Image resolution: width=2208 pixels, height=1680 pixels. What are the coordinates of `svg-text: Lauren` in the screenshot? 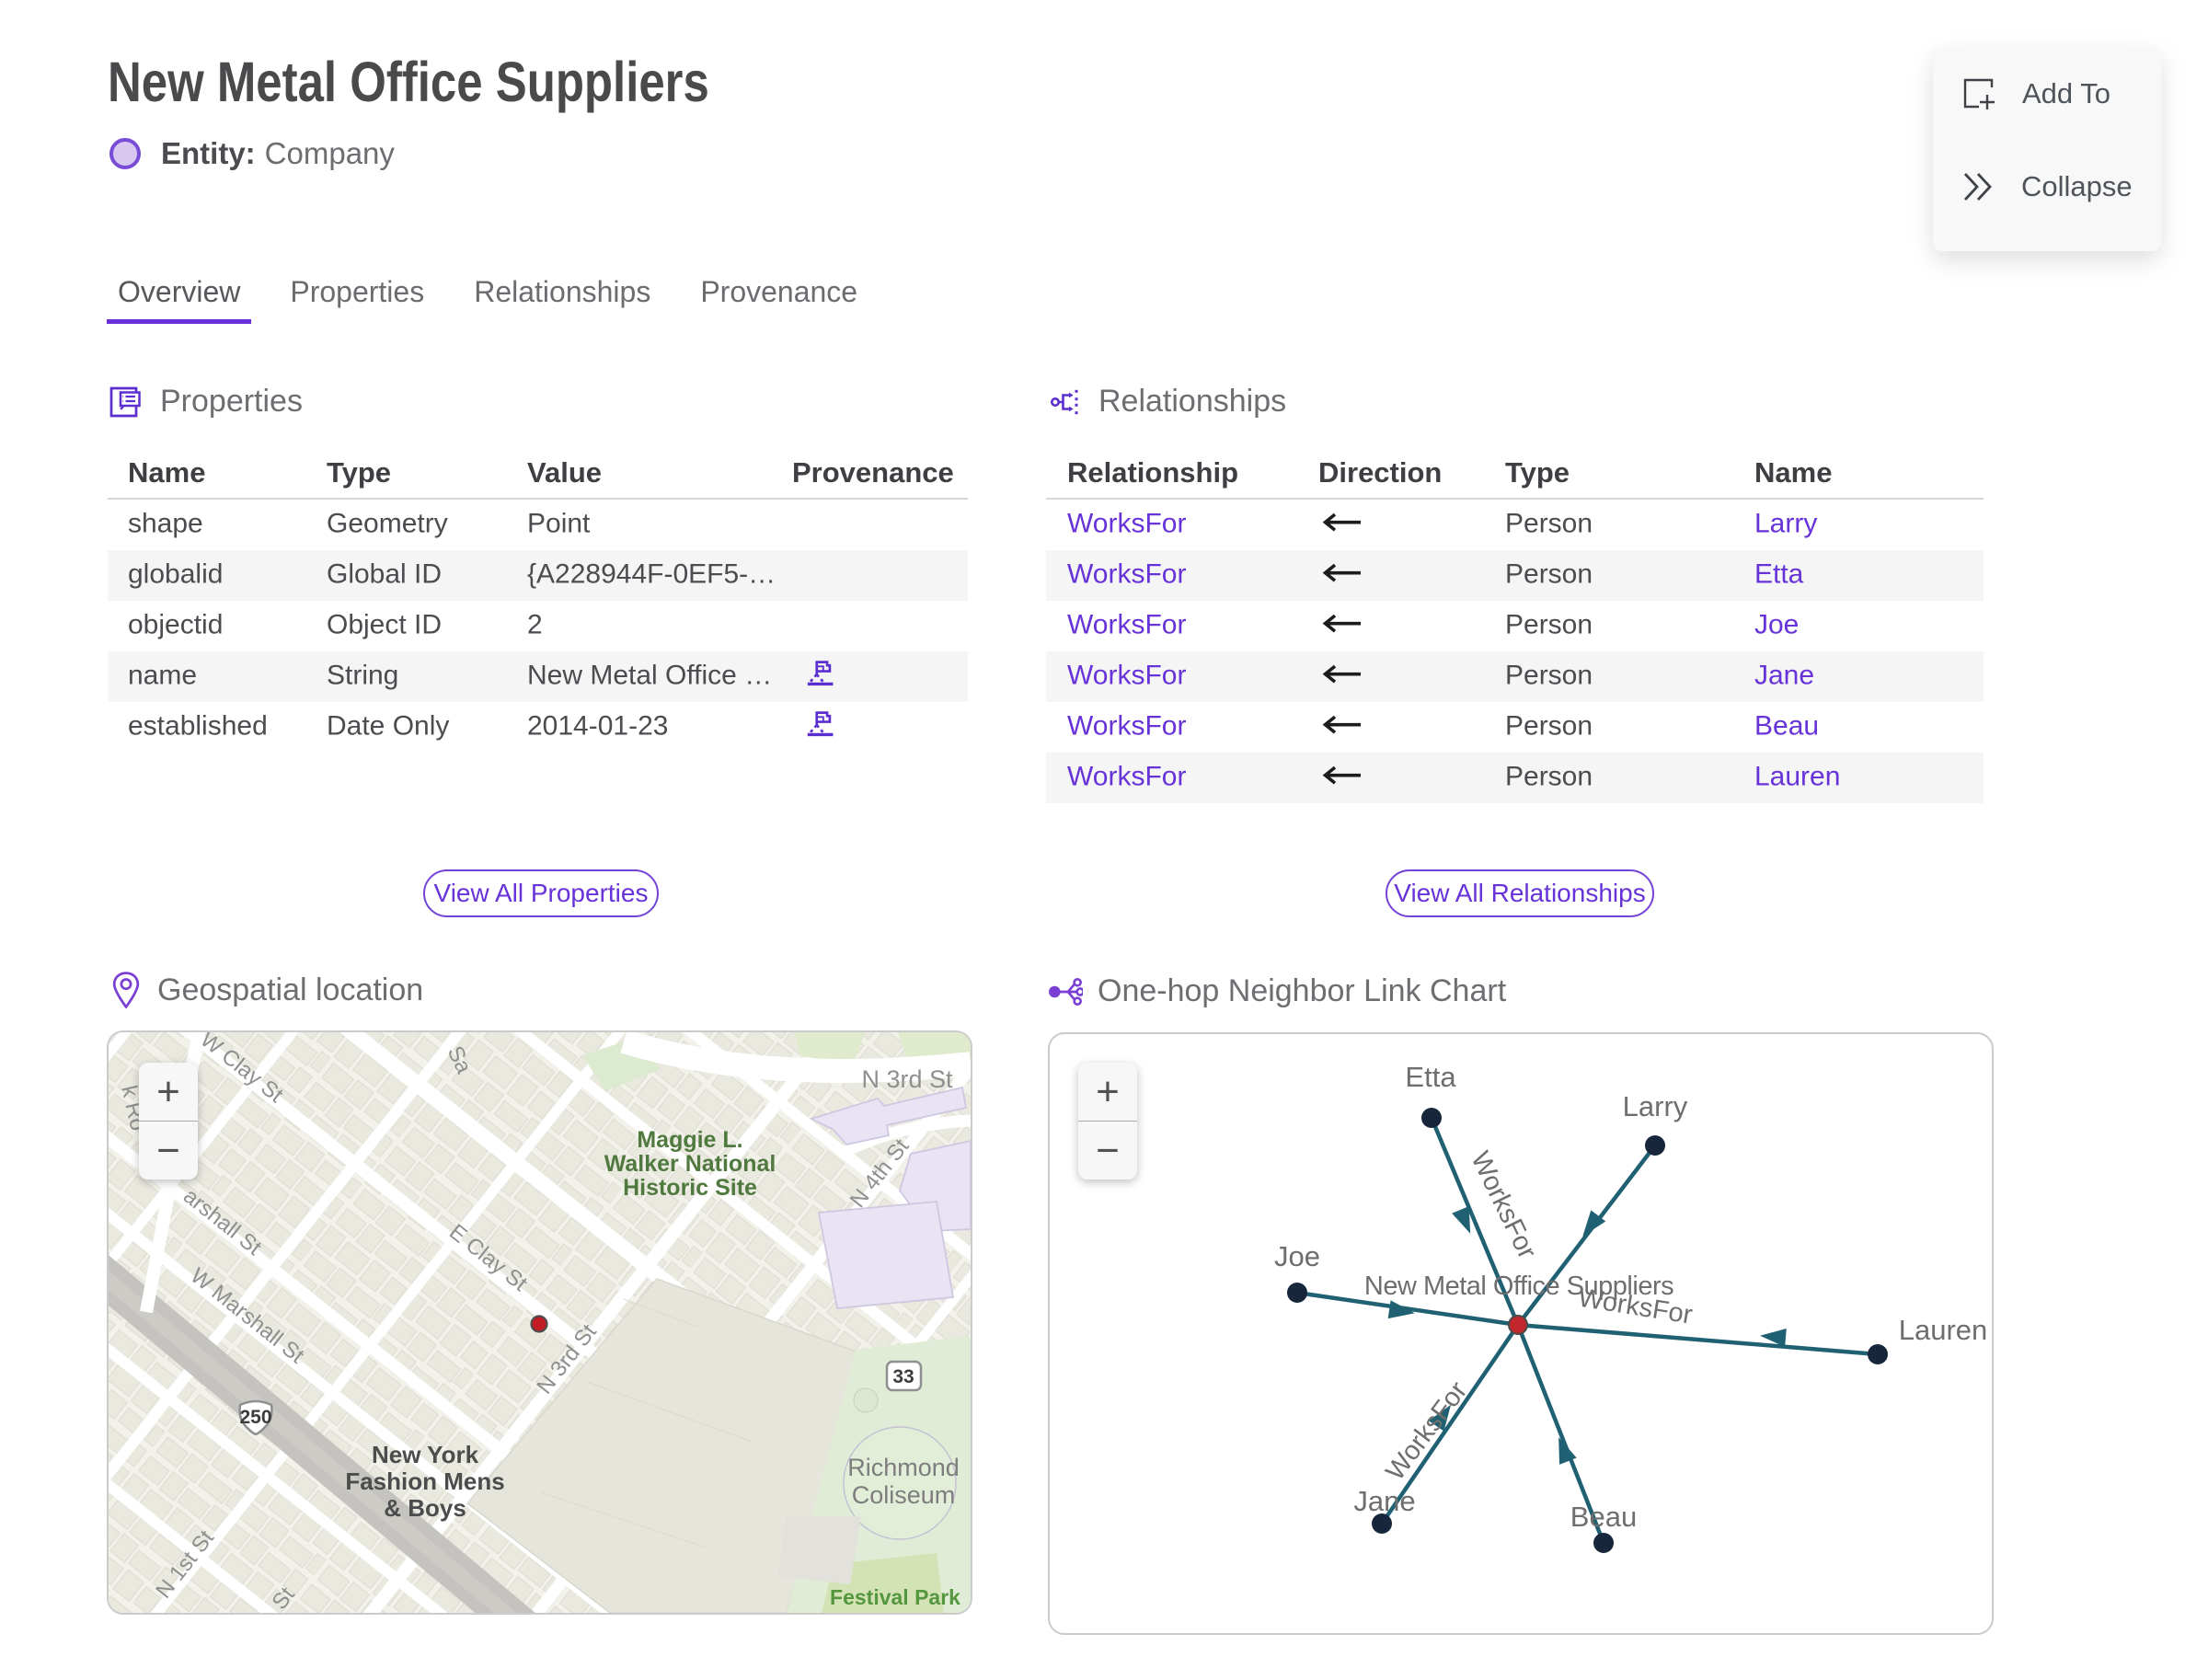 It's located at (1943, 1330).